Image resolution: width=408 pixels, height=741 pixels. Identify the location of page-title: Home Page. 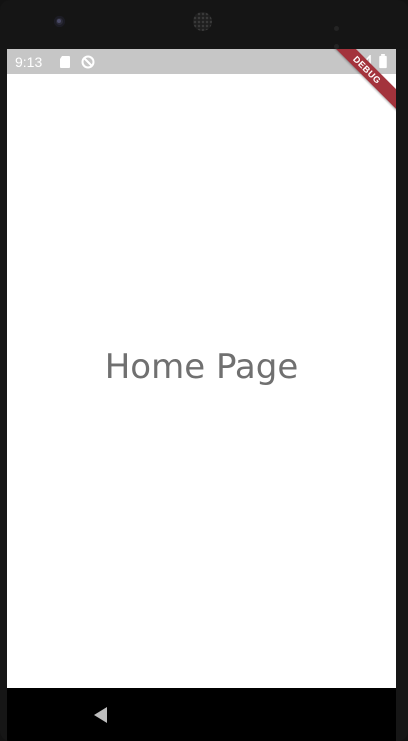
(201, 367).